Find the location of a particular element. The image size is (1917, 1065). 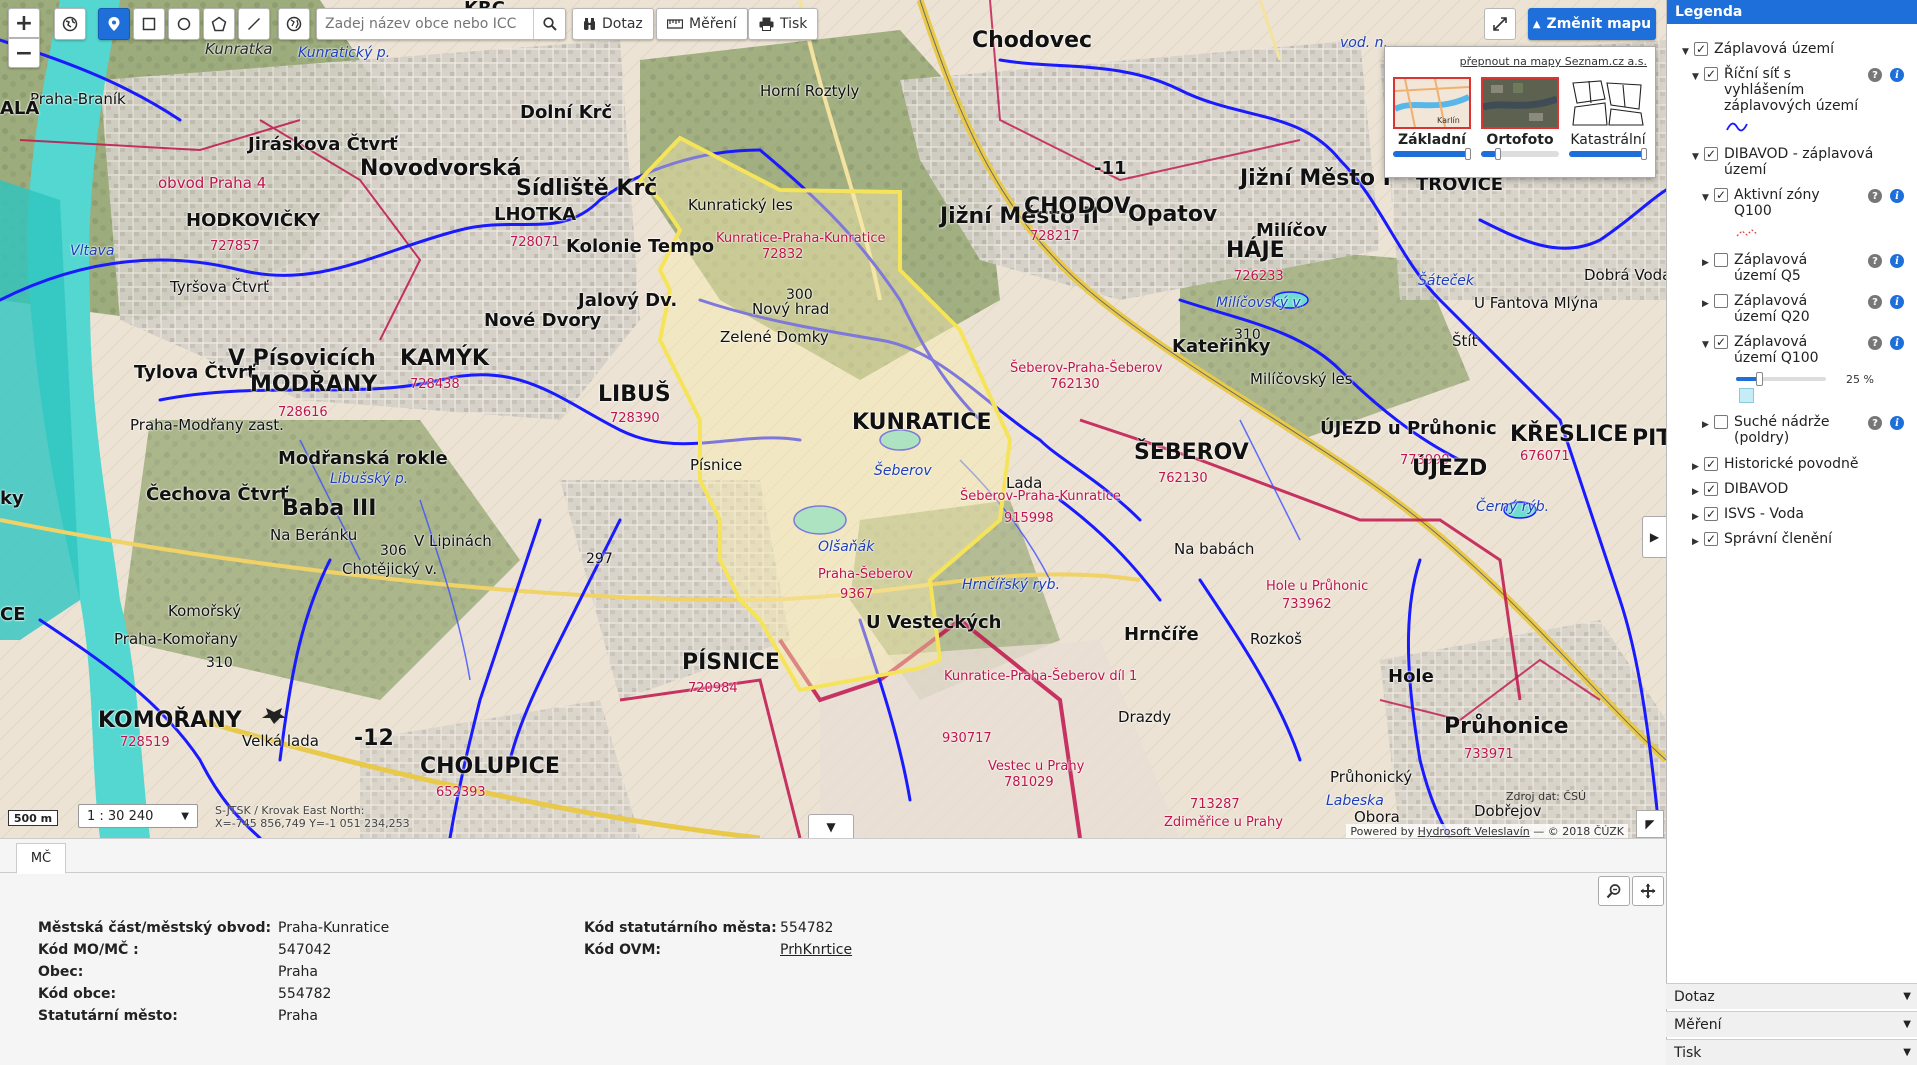

zoom-in-button: + is located at coordinates (24, 23).